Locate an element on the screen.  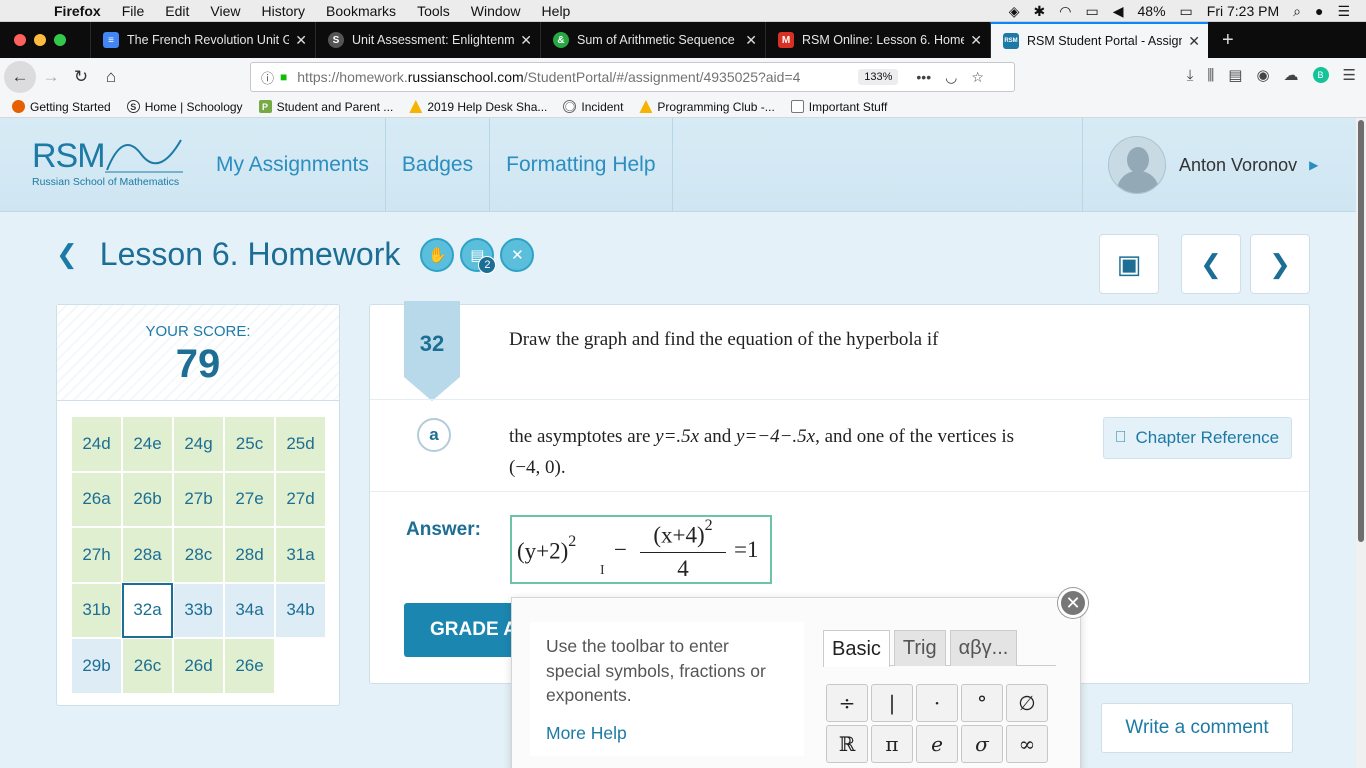
user-menu: Anton Voronov ▶ is located at coordinates (1219, 165).